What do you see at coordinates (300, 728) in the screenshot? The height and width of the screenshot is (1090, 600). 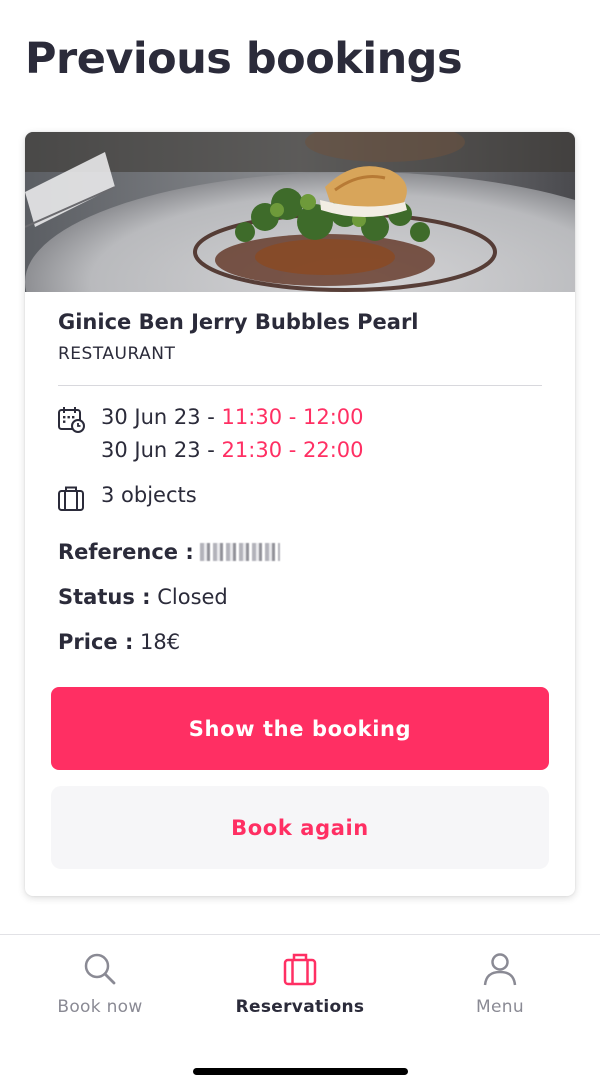 I see `show-booking-button: Show the booking` at bounding box center [300, 728].